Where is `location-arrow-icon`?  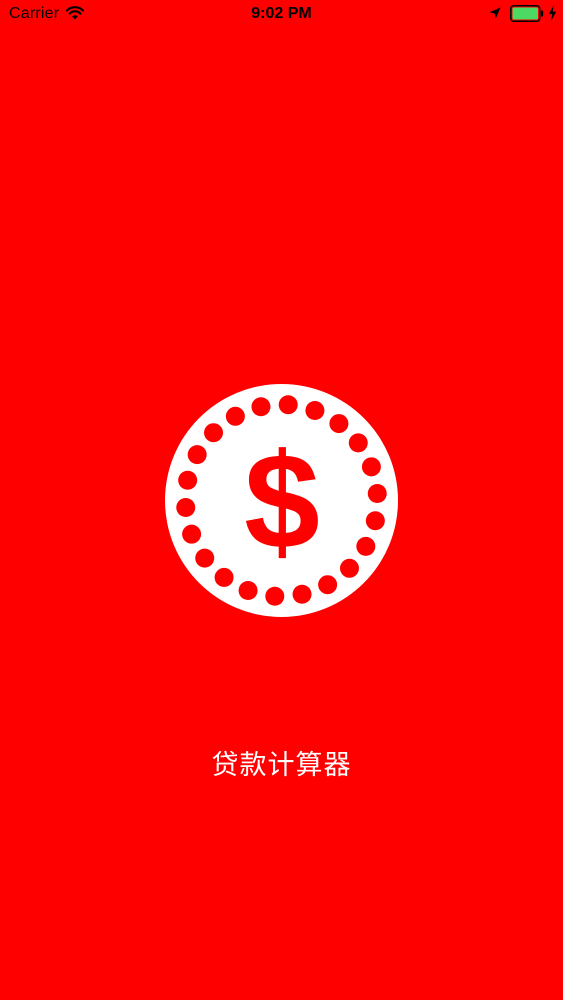
location-arrow-icon is located at coordinates (495, 13).